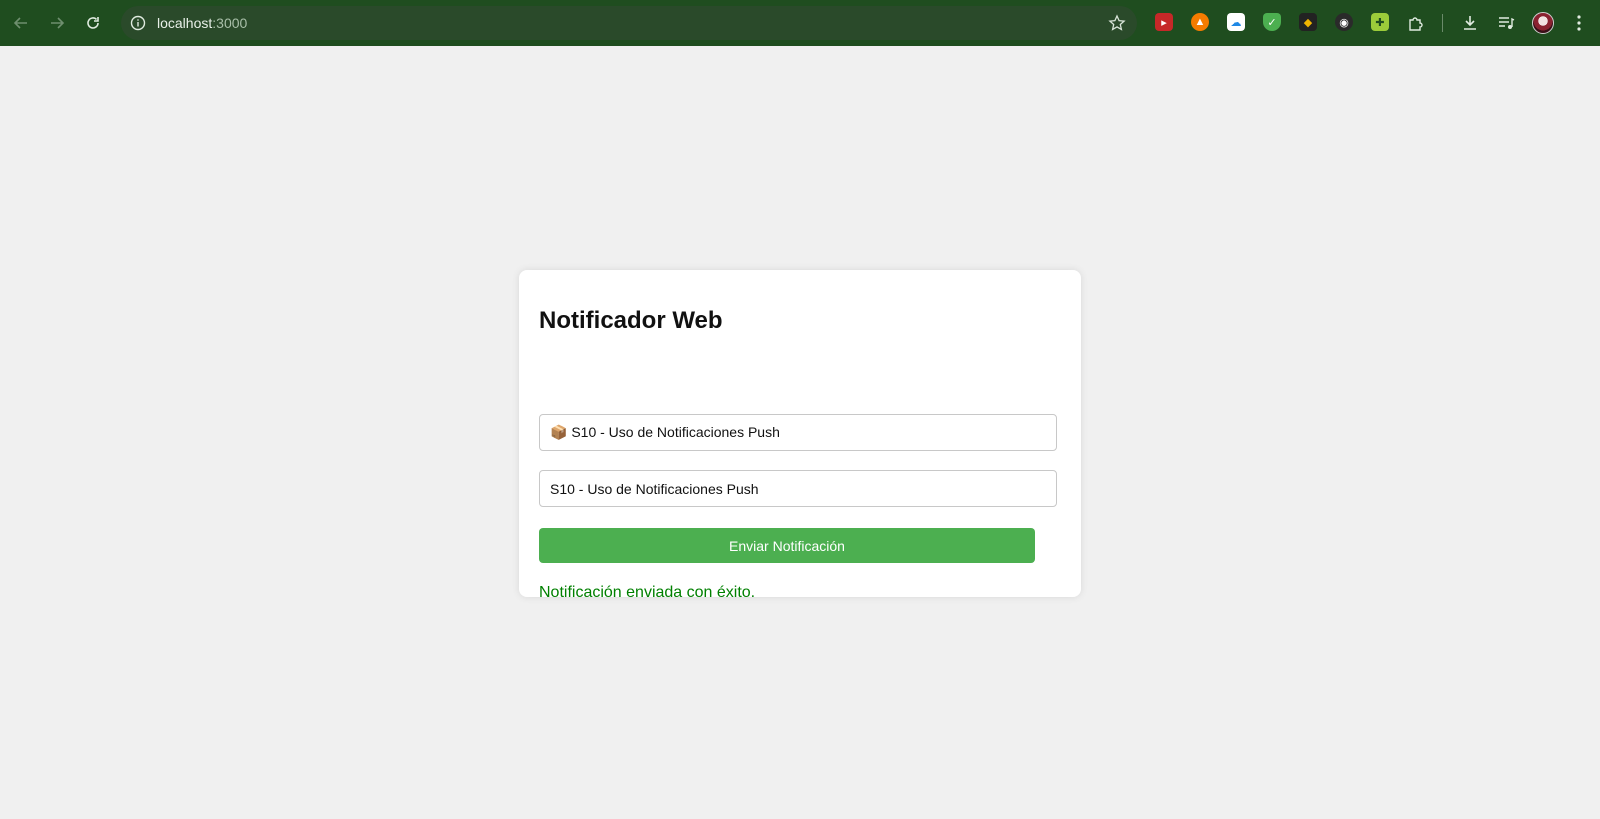 The height and width of the screenshot is (819, 1600). I want to click on arrow-right-icon, so click(58, 23).